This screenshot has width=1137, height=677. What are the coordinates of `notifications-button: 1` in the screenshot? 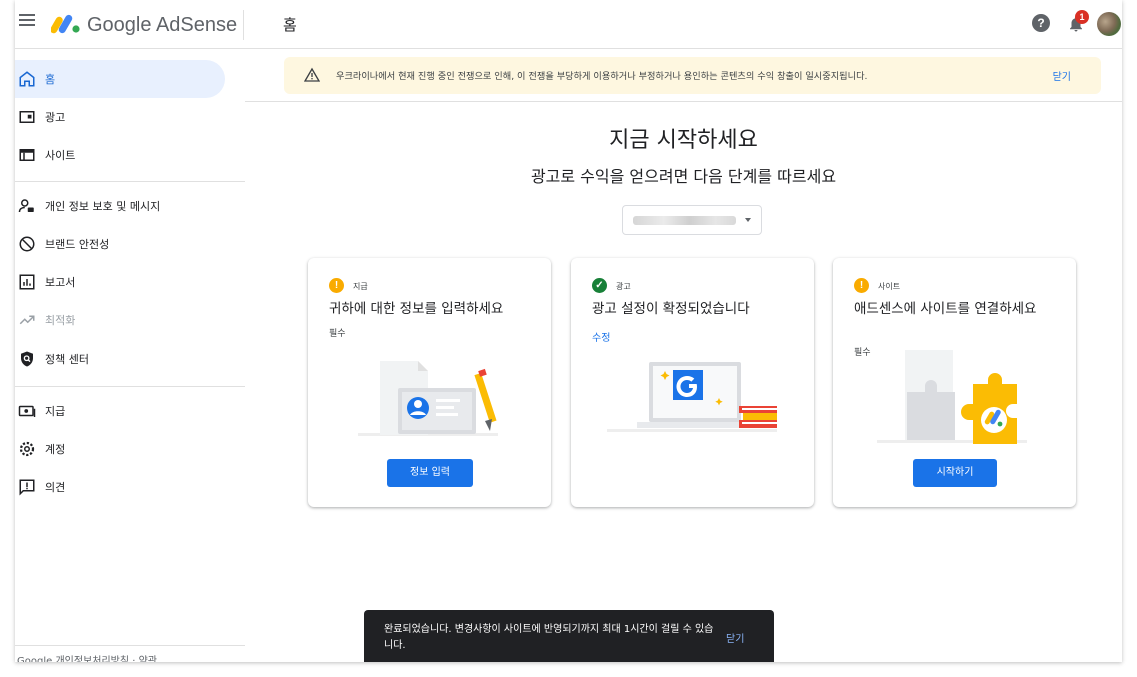 It's located at (1078, 22).